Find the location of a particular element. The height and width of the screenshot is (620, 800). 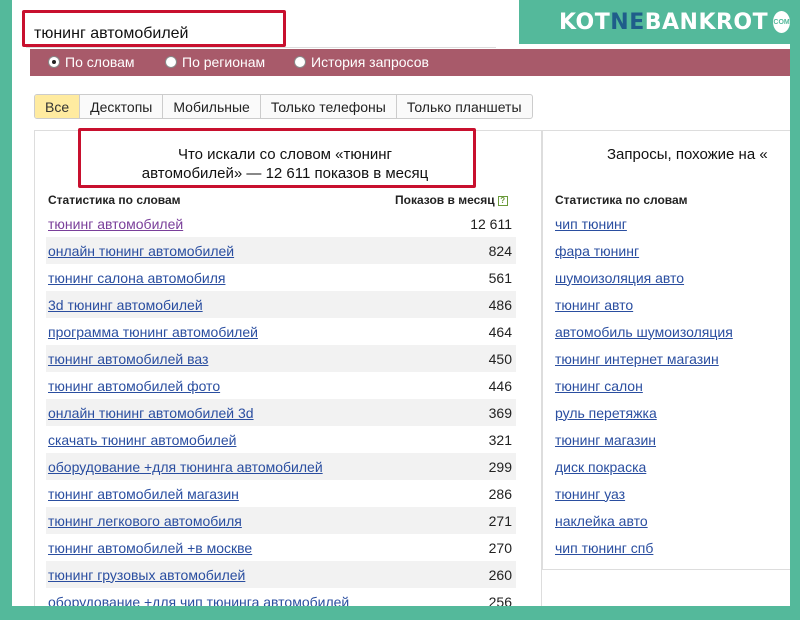

mode-history: История запросов is located at coordinates (361, 62).